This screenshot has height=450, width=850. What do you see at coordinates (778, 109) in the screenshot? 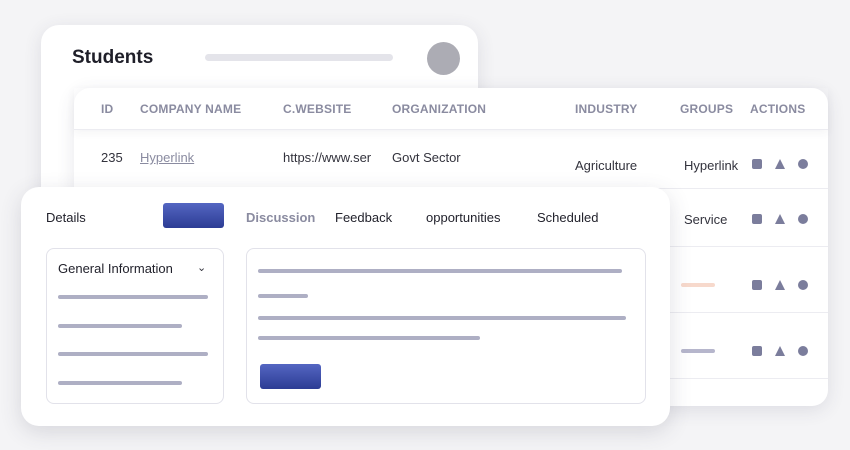
I see `column-header-actions: ACTIONS` at bounding box center [778, 109].